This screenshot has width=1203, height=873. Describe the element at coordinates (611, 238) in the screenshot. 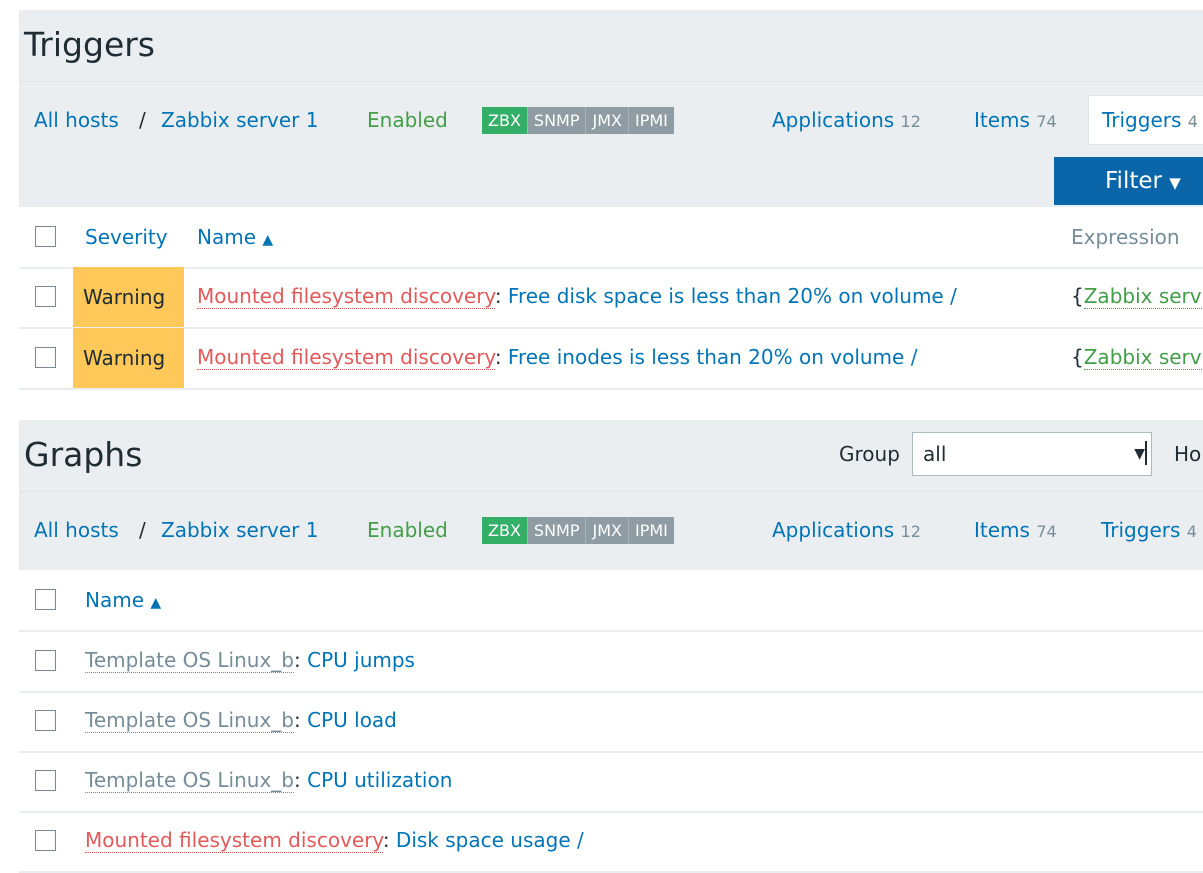

I see `table-header: Severity Name ▲ Expression` at that location.